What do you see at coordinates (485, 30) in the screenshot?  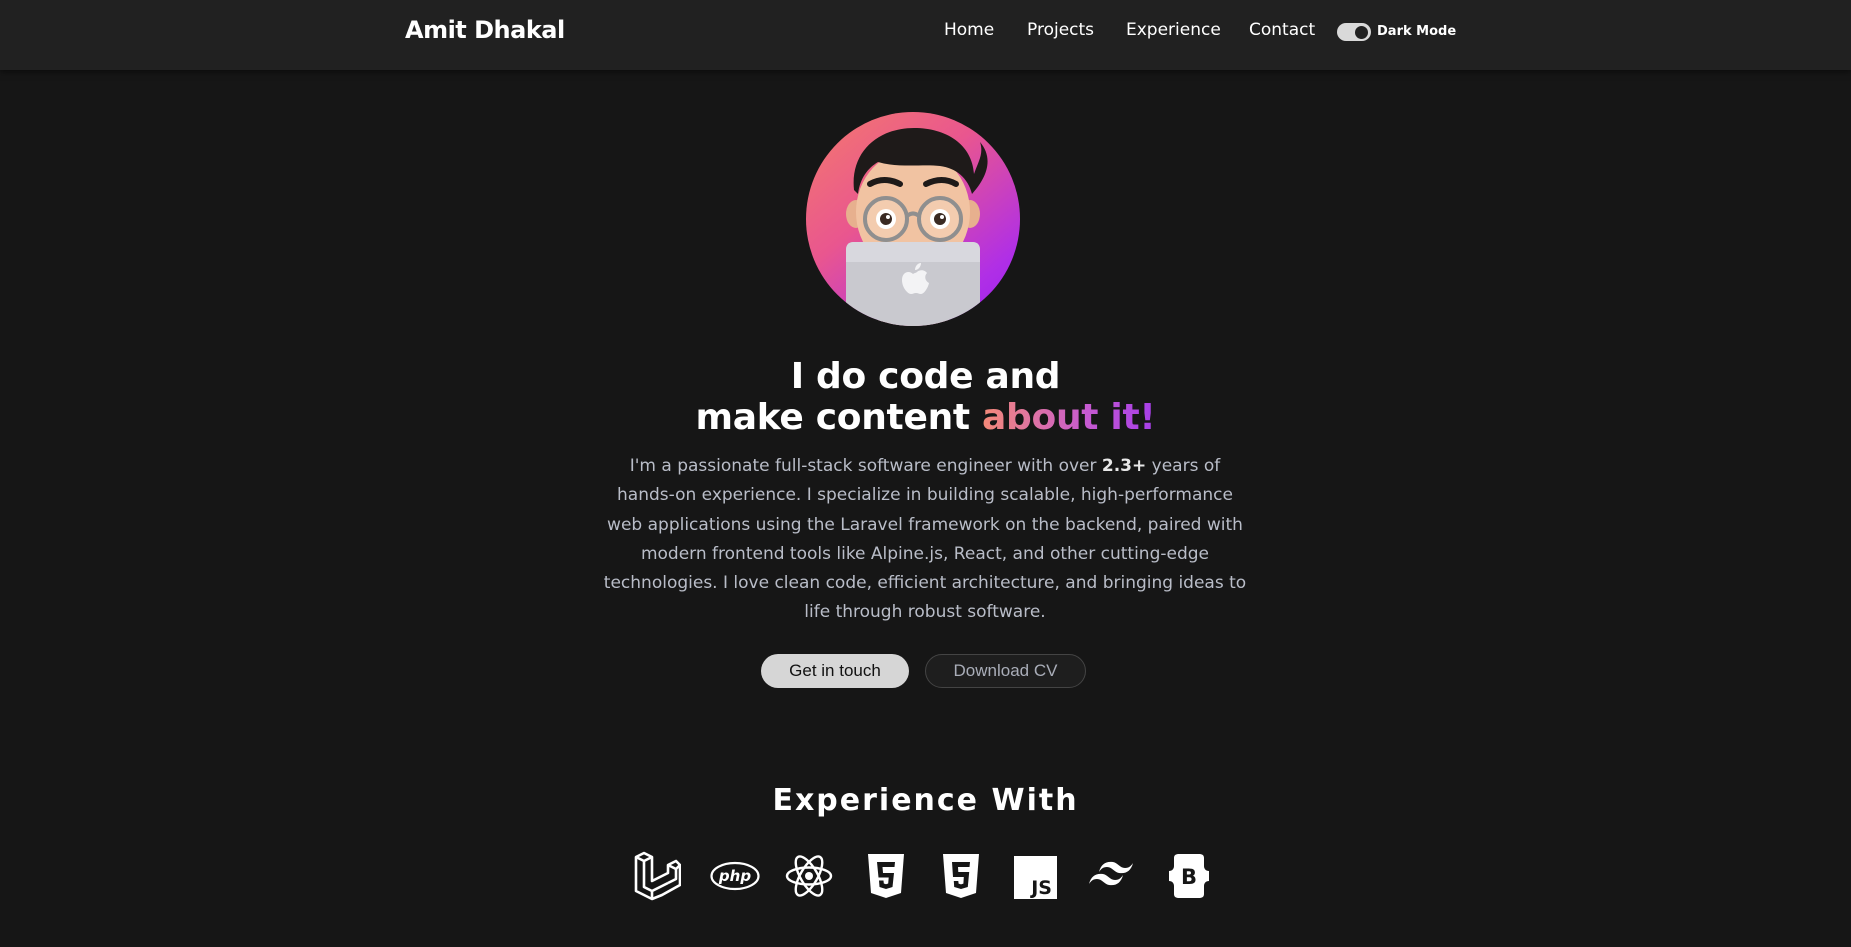 I see `brand-logo: Amit Dhakal` at bounding box center [485, 30].